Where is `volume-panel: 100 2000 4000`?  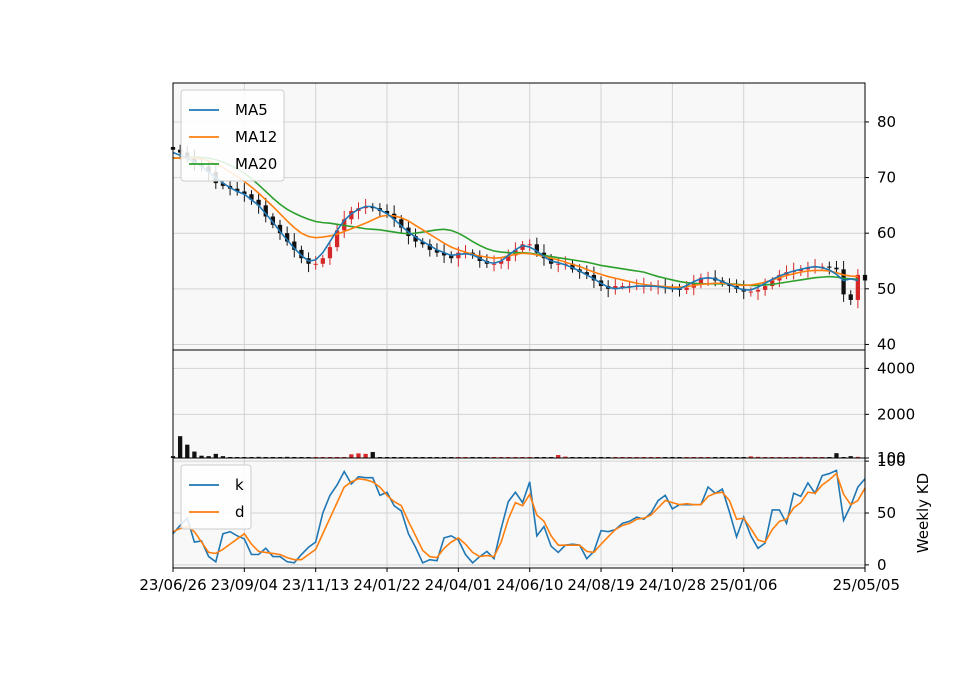
volume-panel: 100 2000 4000 is located at coordinates (542, 408).